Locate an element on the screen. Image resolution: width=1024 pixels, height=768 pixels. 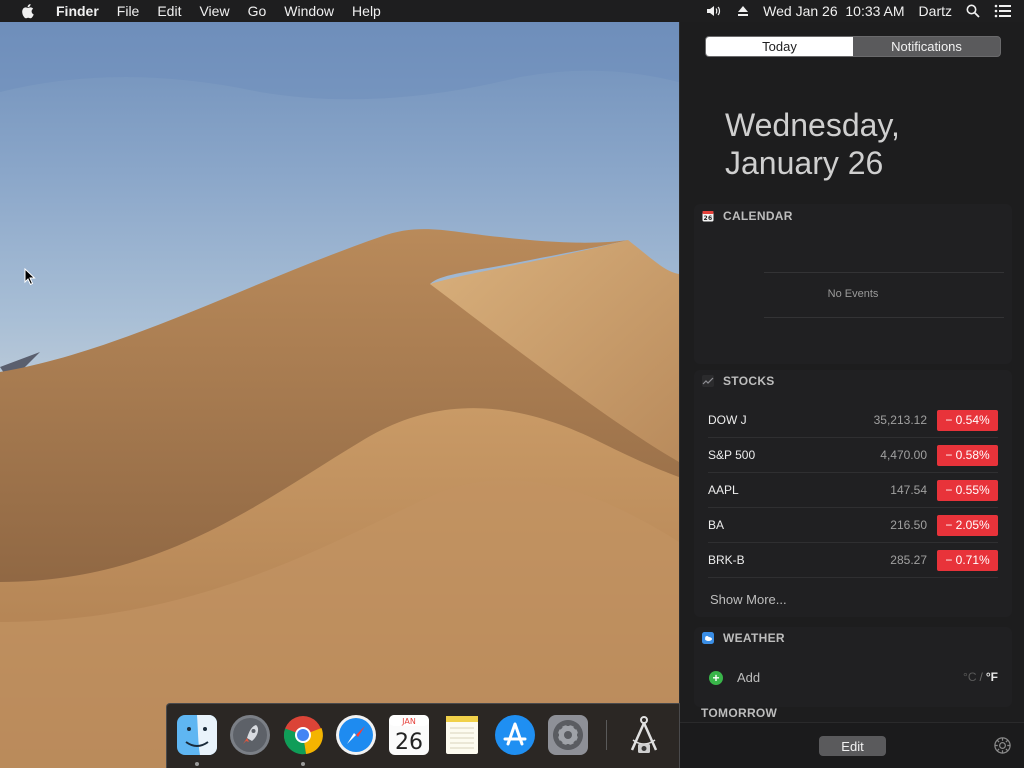
stocks-icon is located at coordinates (708, 381).